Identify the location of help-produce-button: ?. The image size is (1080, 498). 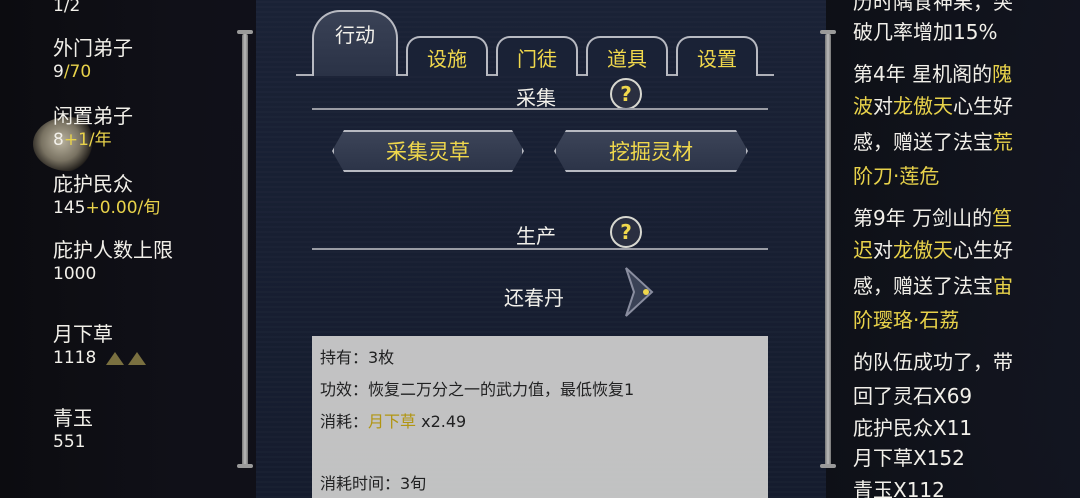
(626, 232).